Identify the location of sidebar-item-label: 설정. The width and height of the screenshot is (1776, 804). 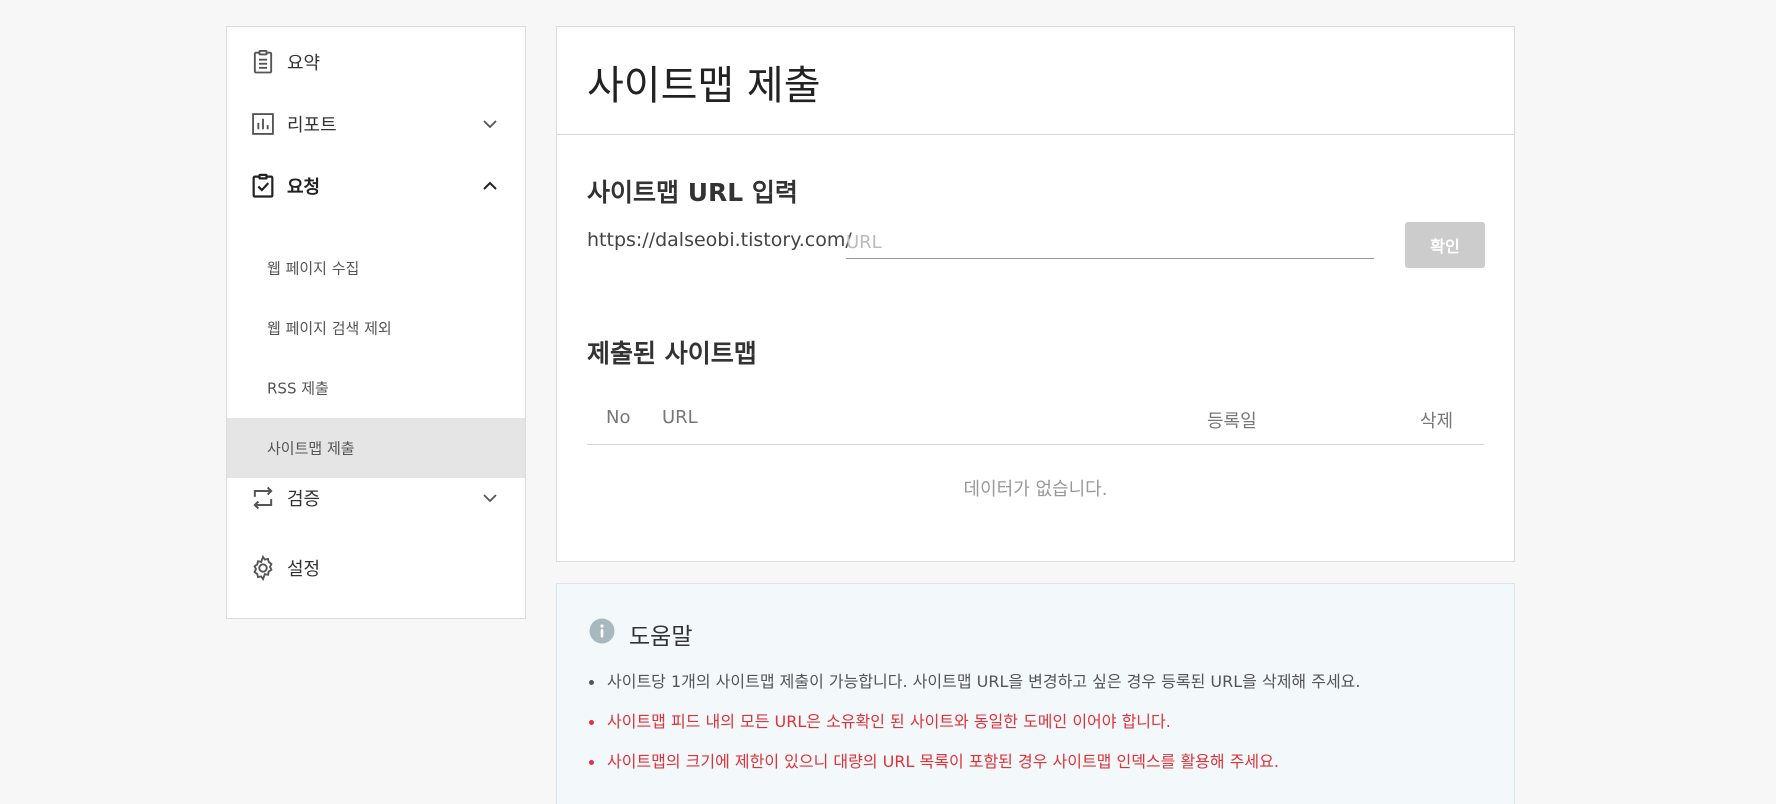
(304, 569).